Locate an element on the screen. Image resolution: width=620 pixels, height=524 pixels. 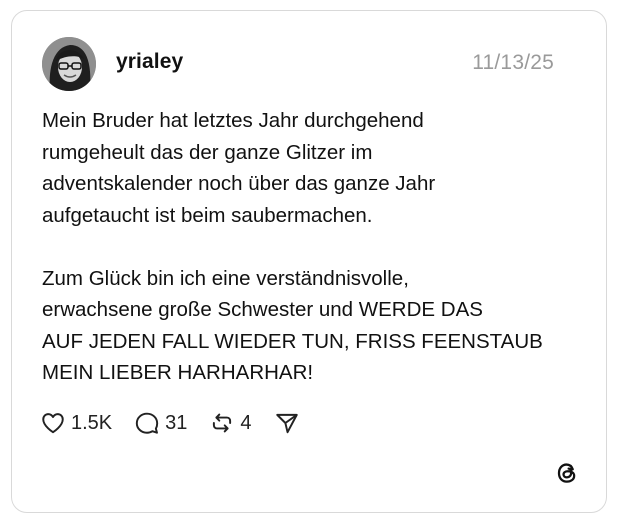
send-icon is located at coordinates (286, 423).